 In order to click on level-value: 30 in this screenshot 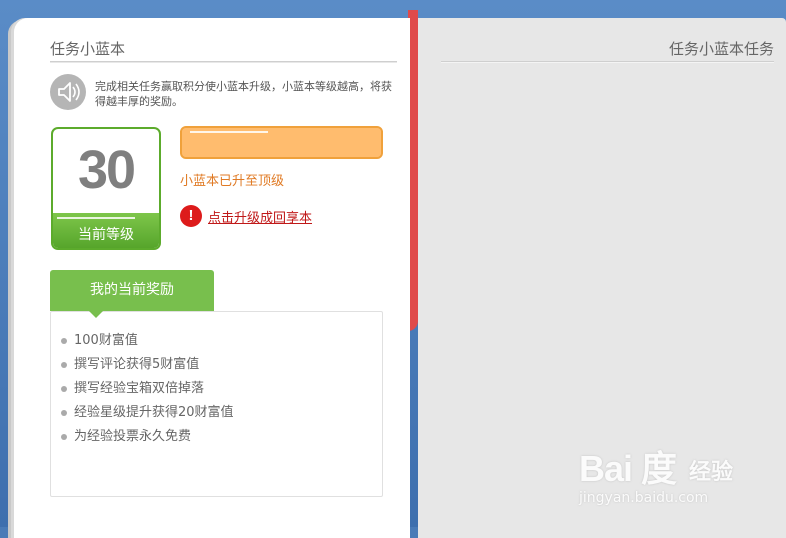, I will do `click(106, 170)`.